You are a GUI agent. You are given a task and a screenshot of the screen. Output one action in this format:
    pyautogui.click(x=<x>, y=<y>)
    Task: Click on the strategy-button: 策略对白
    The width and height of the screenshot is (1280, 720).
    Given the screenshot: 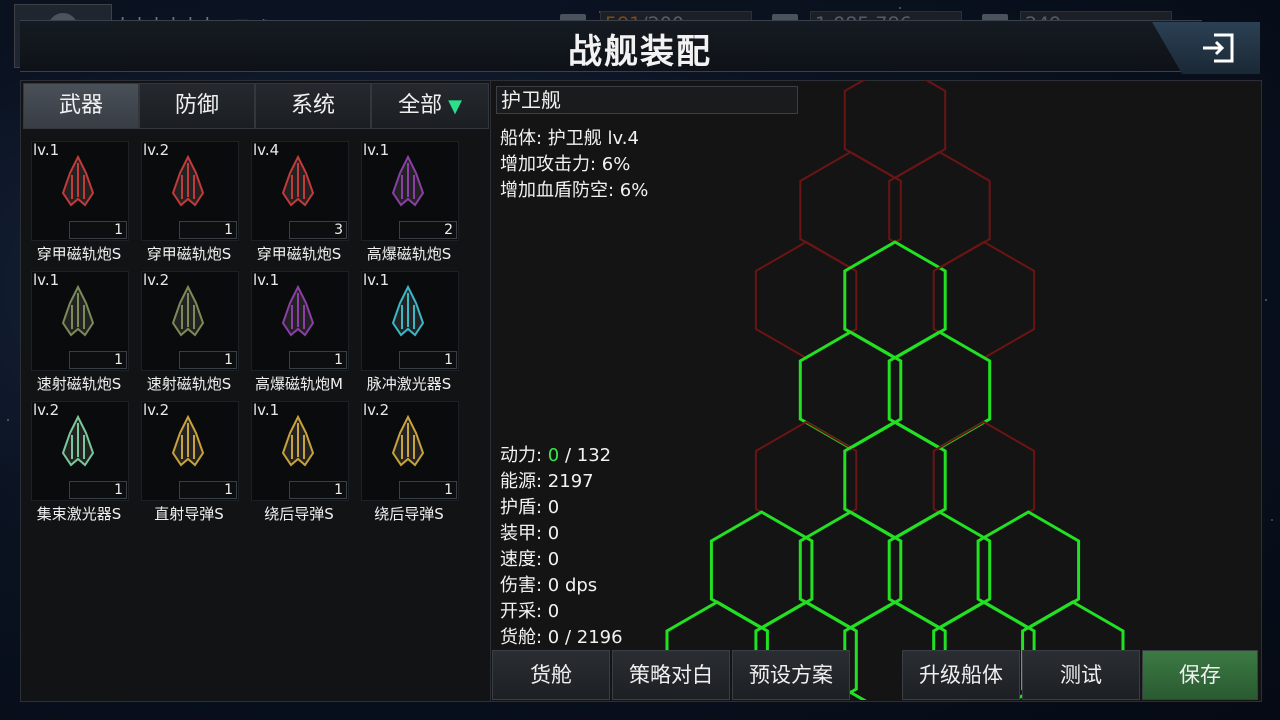 What is the action you would take?
    pyautogui.click(x=671, y=675)
    